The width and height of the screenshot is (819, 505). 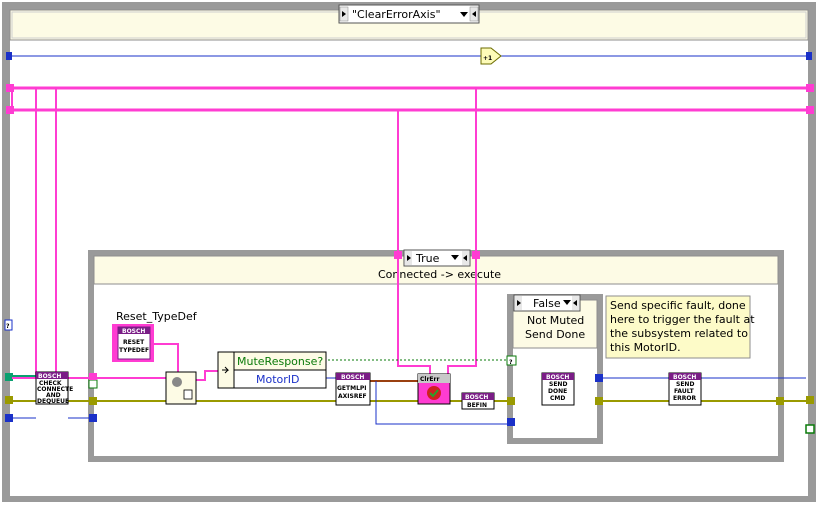 I want to click on svg-text: DEQUEUE, so click(x=53, y=401).